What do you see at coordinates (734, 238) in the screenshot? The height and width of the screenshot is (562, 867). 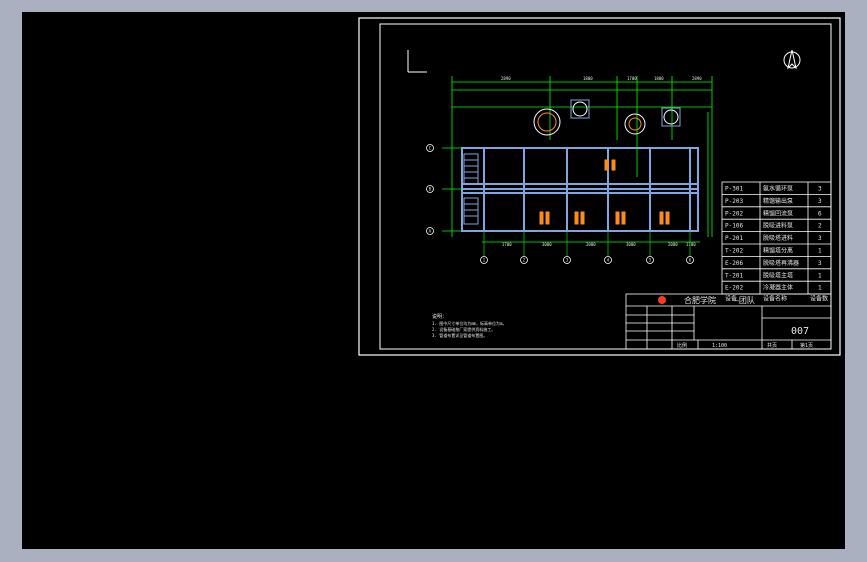 I see `svg-text: P-201` at bounding box center [734, 238].